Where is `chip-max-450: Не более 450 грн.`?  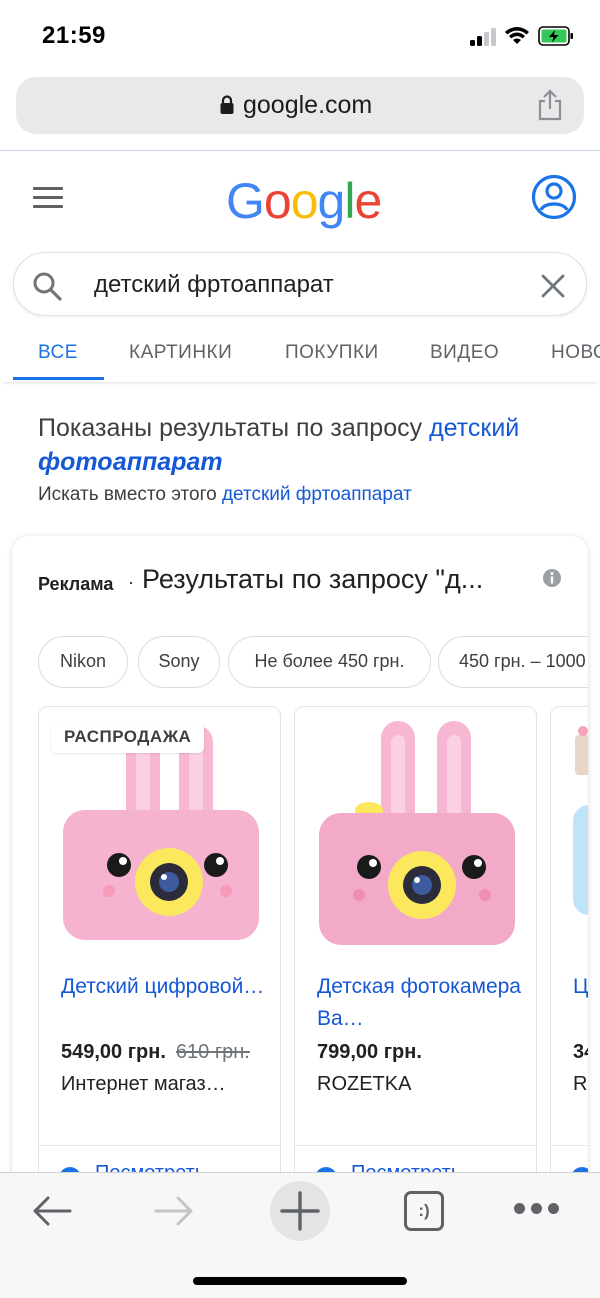
chip-max-450: Не более 450 грн. is located at coordinates (329, 662).